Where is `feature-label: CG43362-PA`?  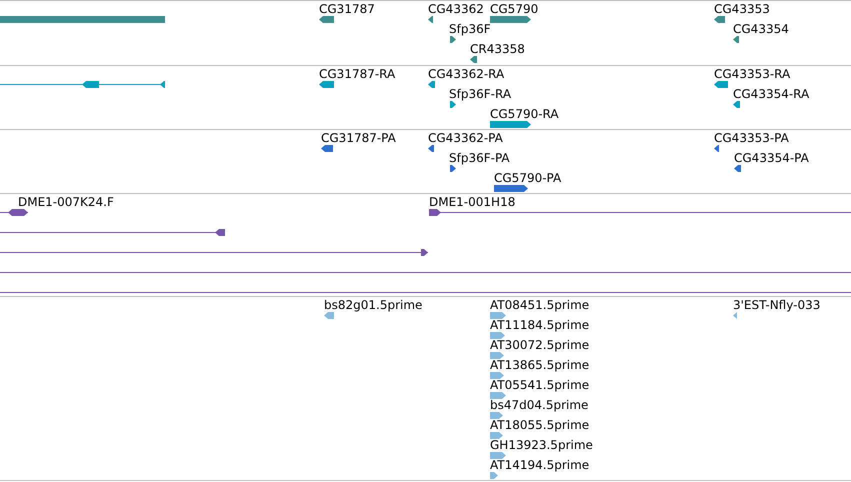
feature-label: CG43362-PA is located at coordinates (465, 138).